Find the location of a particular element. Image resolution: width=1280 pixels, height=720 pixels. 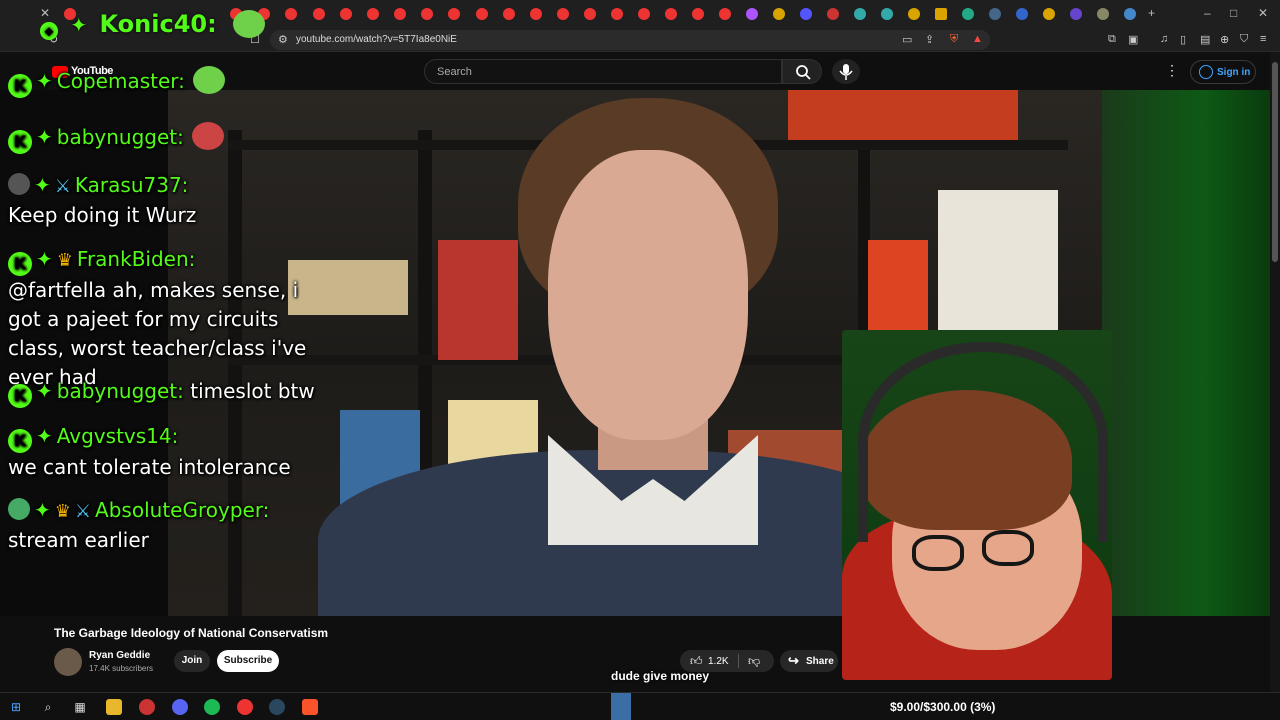

search-input: Search is located at coordinates (603, 71).